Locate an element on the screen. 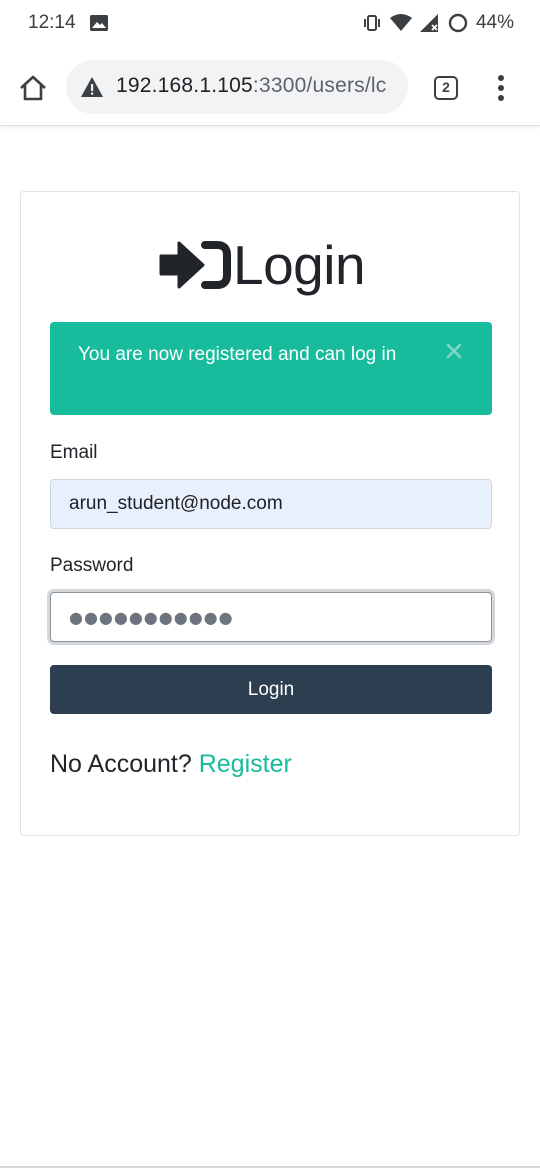 This screenshot has width=540, height=1170. login-button: Login is located at coordinates (271, 689).